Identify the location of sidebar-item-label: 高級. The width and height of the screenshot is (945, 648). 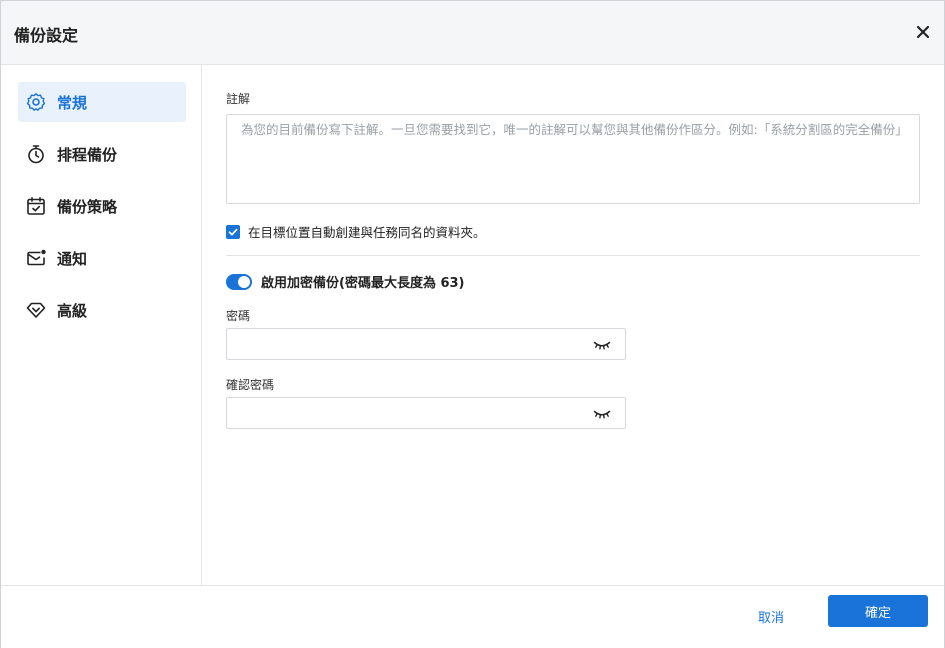
(72, 310).